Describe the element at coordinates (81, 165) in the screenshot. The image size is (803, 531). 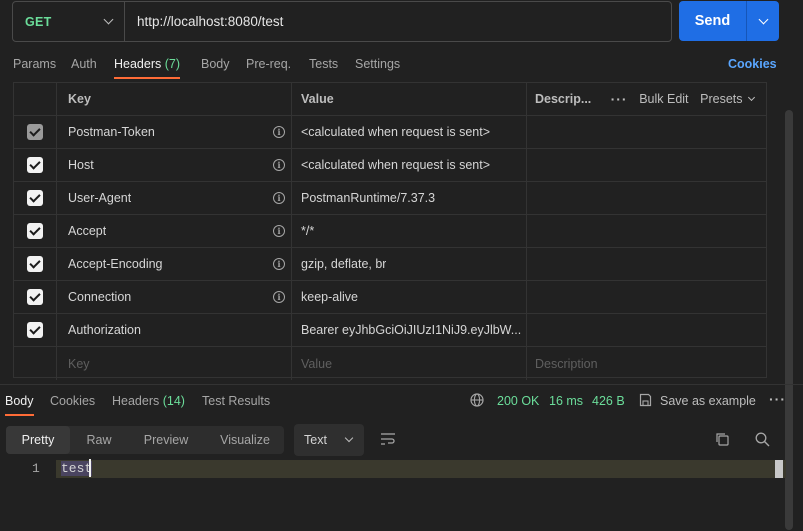
I see `row-key: Host` at that location.